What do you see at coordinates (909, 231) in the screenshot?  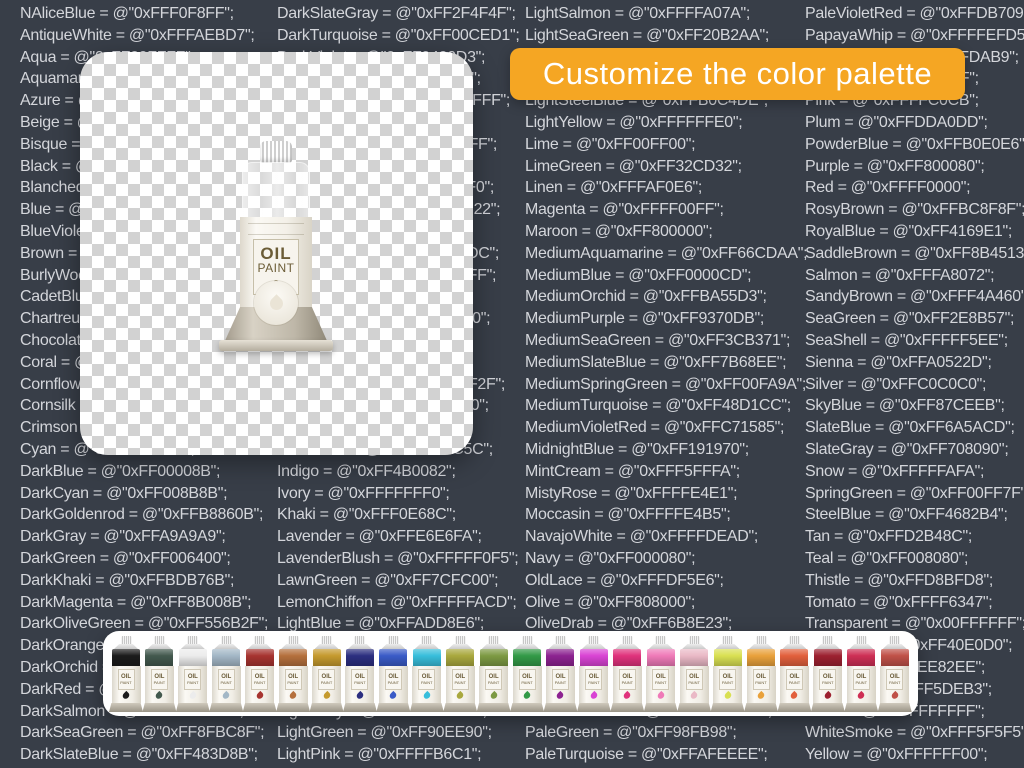 I see `color-code-line: RoyalBlue = @"0xFF4169E1";` at bounding box center [909, 231].